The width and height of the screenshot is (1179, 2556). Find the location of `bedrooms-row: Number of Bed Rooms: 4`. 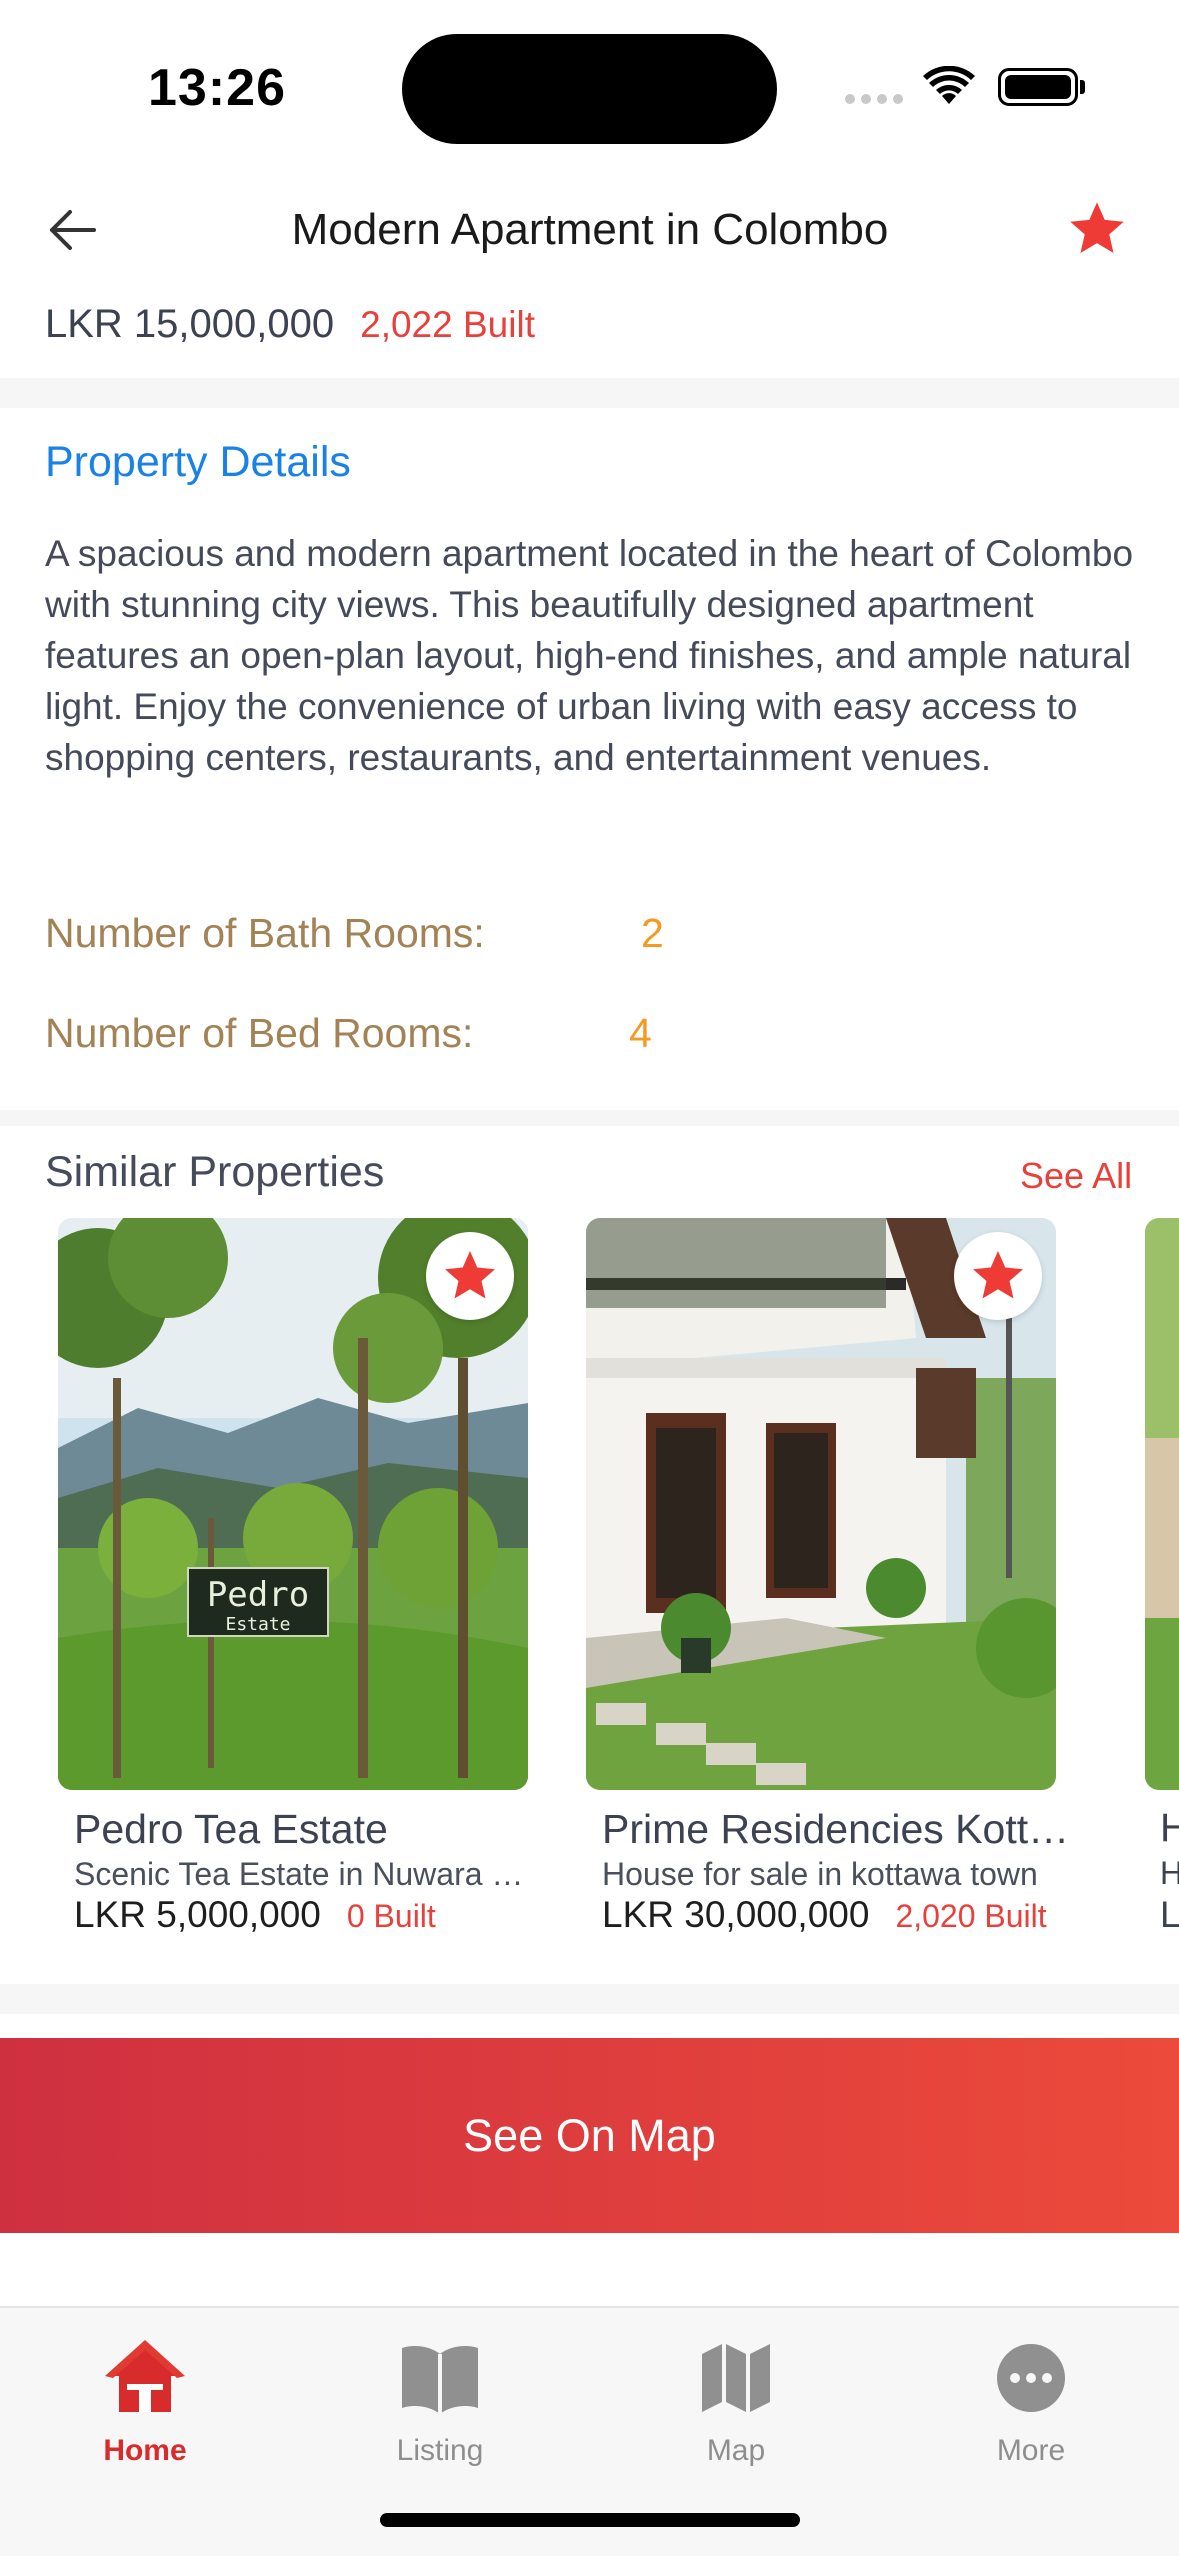

bedrooms-row: Number of Bed Rooms: 4 is located at coordinates (348, 1033).